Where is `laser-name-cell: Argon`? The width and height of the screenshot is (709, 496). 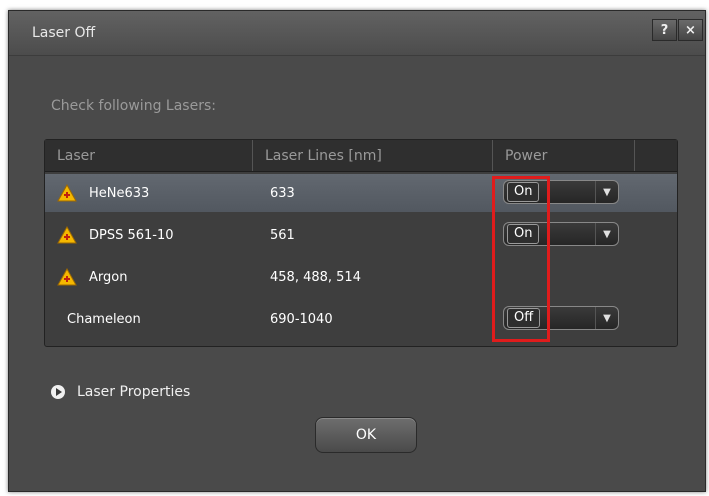
laser-name-cell: Argon is located at coordinates (92, 277).